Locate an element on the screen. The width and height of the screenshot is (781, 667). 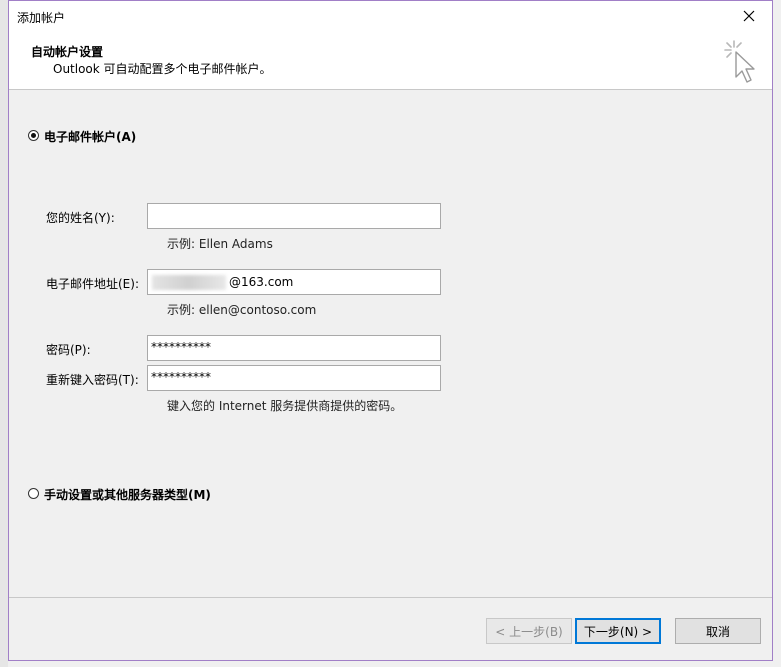
email-account-radio is located at coordinates (33, 135).